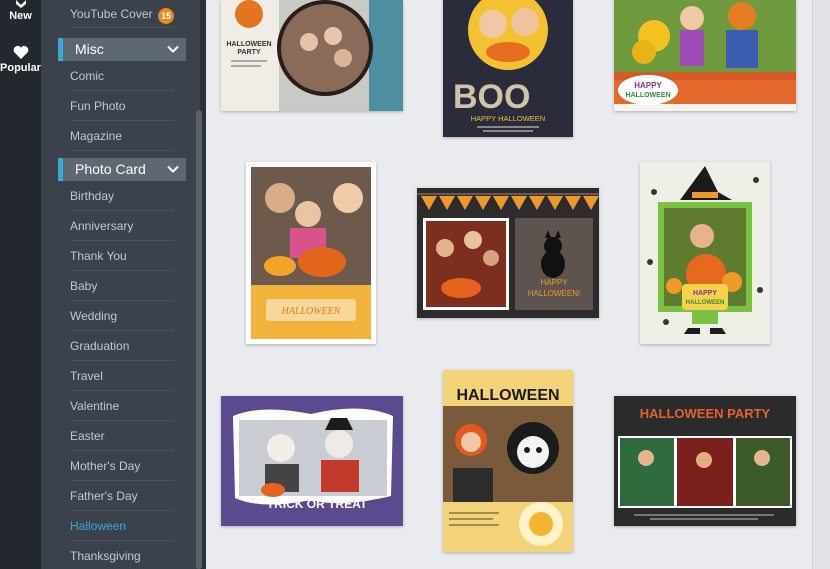  What do you see at coordinates (87, 436) in the screenshot?
I see `sidebar-item-label: Easter` at bounding box center [87, 436].